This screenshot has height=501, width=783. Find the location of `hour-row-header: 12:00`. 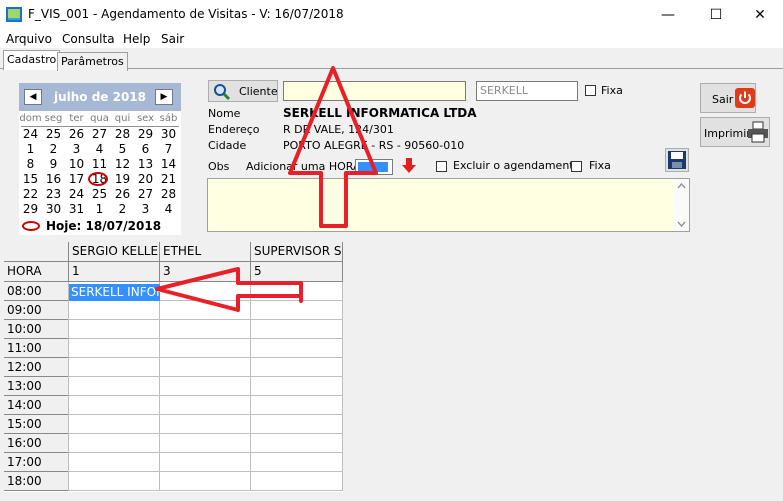

hour-row-header: 12:00 is located at coordinates (36, 367).